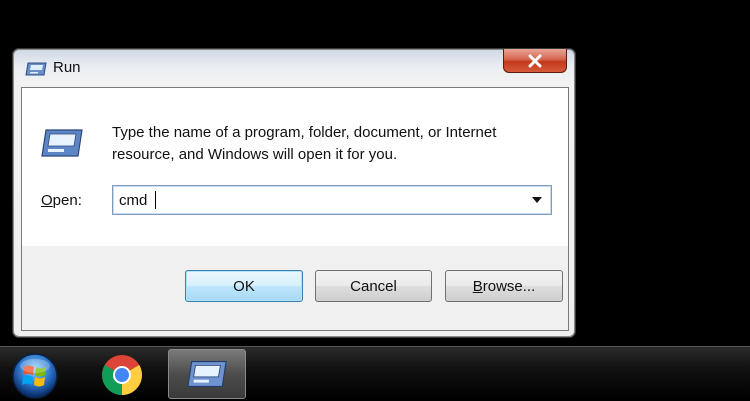  What do you see at coordinates (67, 200) in the screenshot?
I see `open-label-text: pen:` at bounding box center [67, 200].